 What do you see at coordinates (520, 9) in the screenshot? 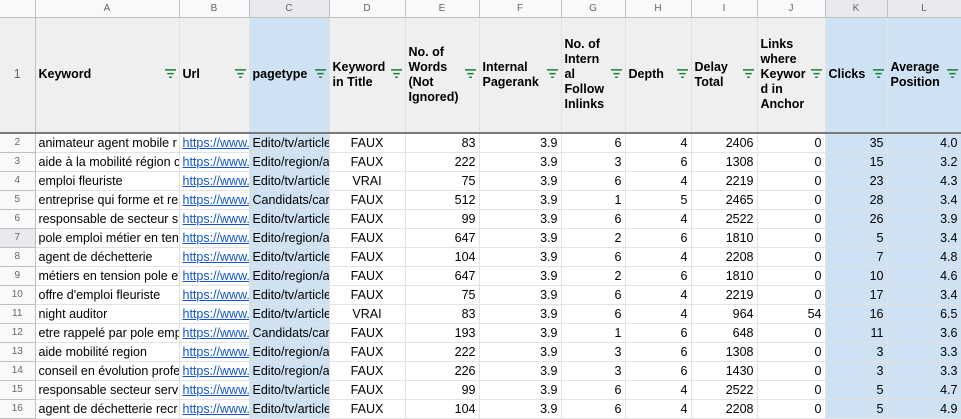
I see `column-header-f: F` at bounding box center [520, 9].